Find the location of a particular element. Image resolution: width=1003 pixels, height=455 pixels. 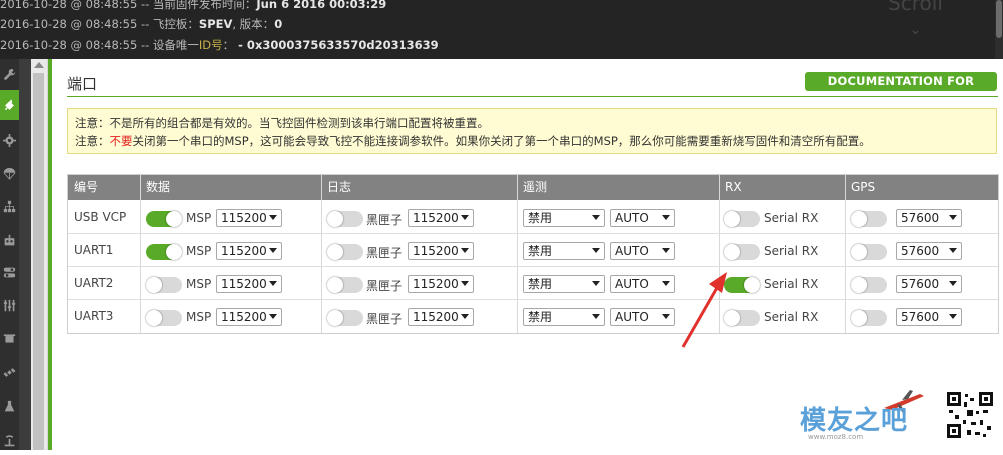

watermark: 模友之吧 www.moz8.com is located at coordinates (854, 420).